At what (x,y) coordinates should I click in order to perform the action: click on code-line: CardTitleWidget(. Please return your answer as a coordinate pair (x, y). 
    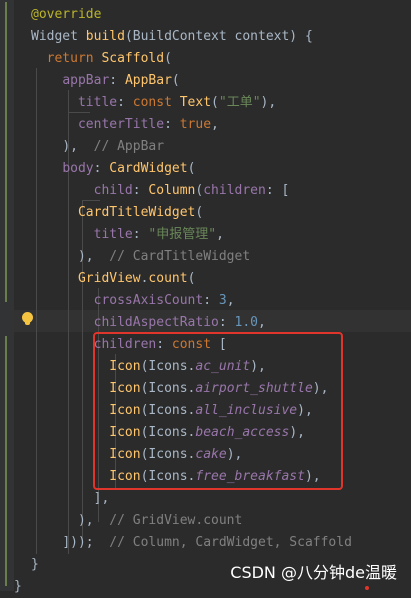
    Looking at the image, I should click on (117, 213).